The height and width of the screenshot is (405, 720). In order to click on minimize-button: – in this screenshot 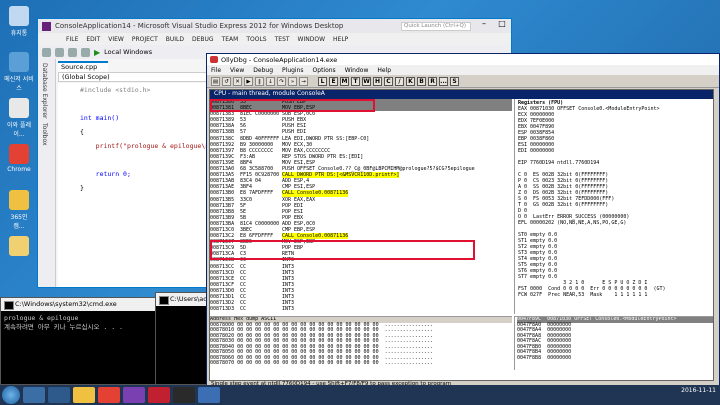, I will do `click(484, 26)`.